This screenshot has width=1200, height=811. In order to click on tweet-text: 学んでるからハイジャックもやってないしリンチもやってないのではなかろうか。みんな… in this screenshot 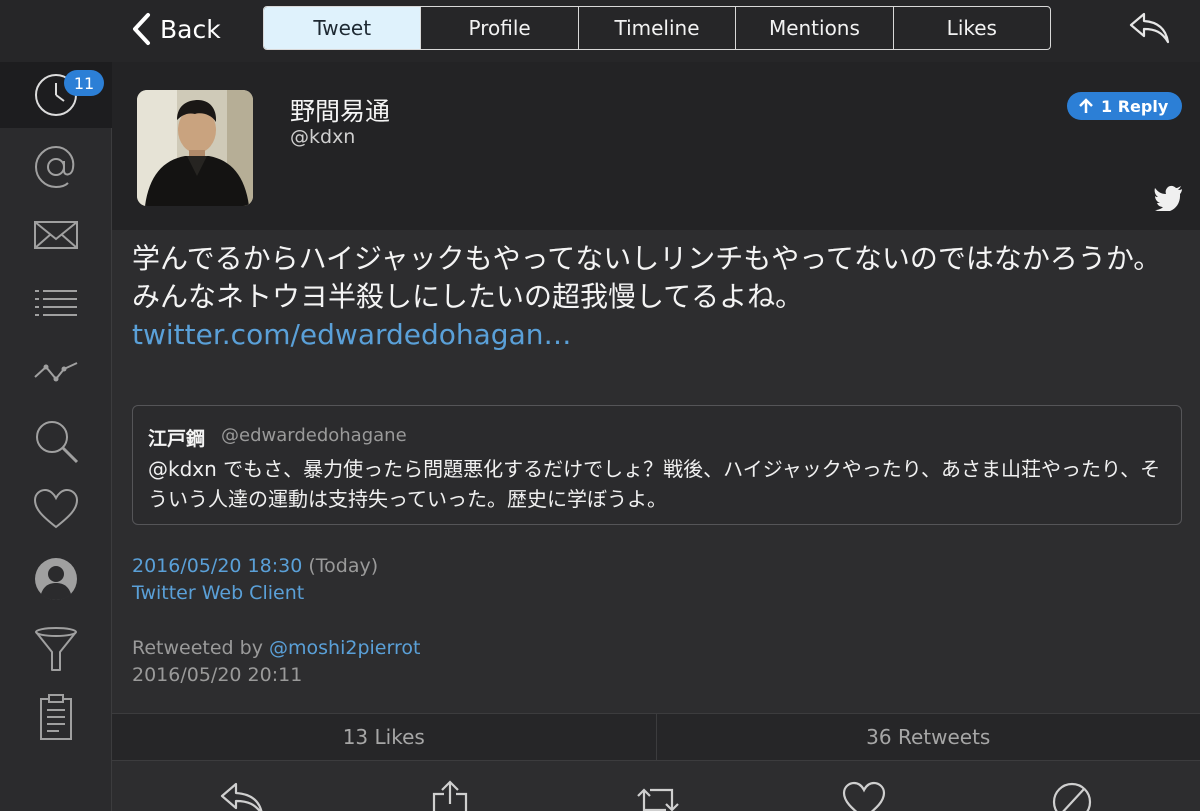, I will do `click(657, 297)`.